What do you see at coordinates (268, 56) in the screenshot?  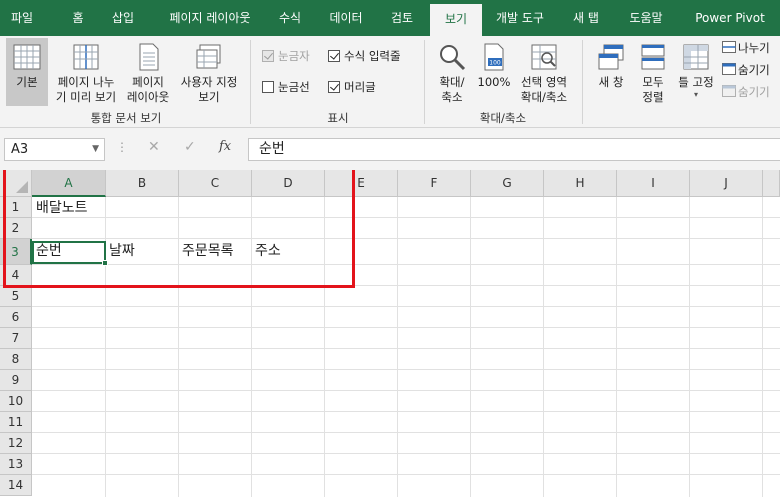 I see `ruler-check-icon` at bounding box center [268, 56].